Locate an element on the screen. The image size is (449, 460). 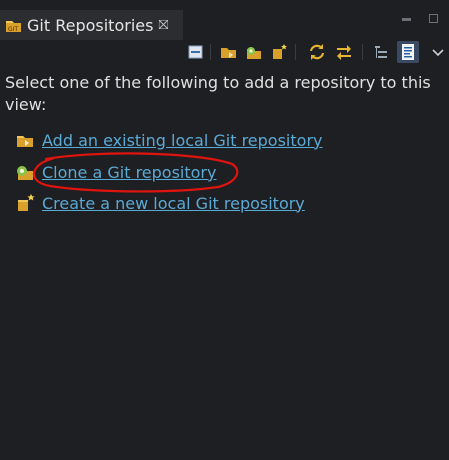
maximize-view-button is located at coordinates (433, 18).